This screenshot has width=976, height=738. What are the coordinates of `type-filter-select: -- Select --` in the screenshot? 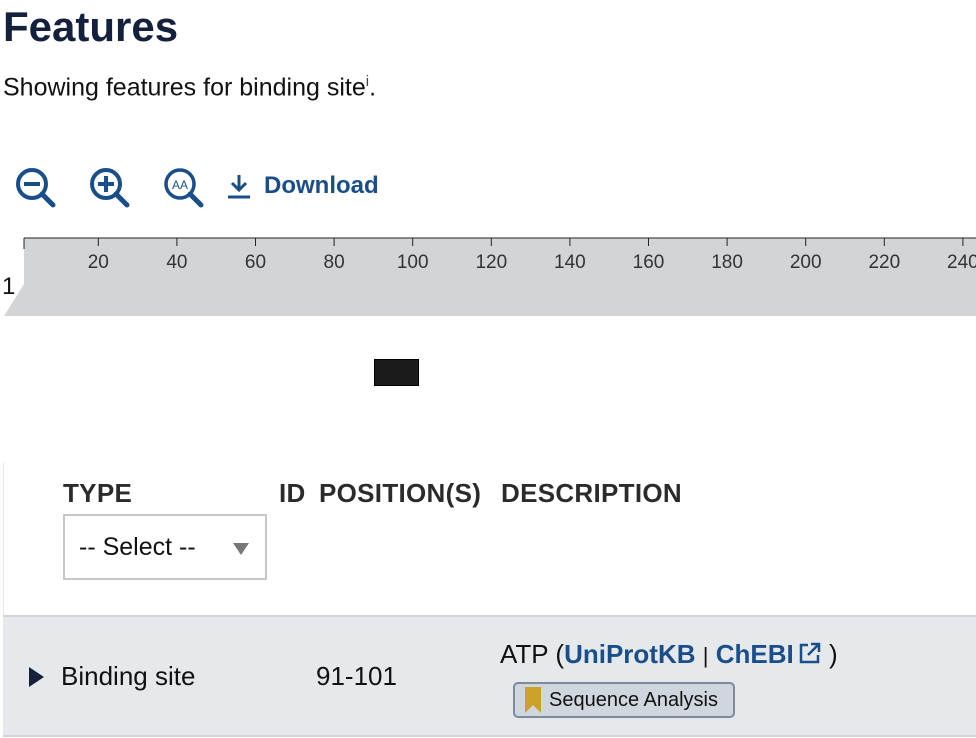 It's located at (165, 547).